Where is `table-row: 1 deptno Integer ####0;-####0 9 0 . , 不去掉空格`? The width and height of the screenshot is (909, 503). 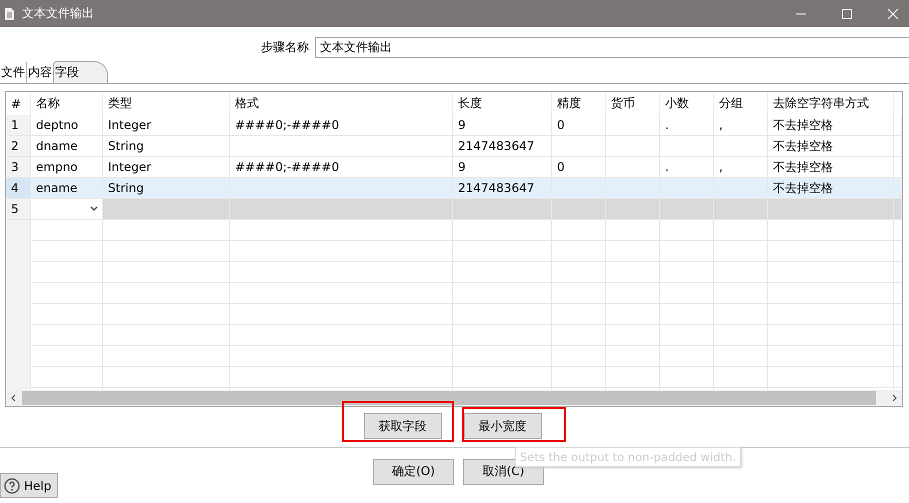
table-row: 1 deptno Integer ####0;-####0 9 0 . , 不去掉空格 is located at coordinates (454, 125).